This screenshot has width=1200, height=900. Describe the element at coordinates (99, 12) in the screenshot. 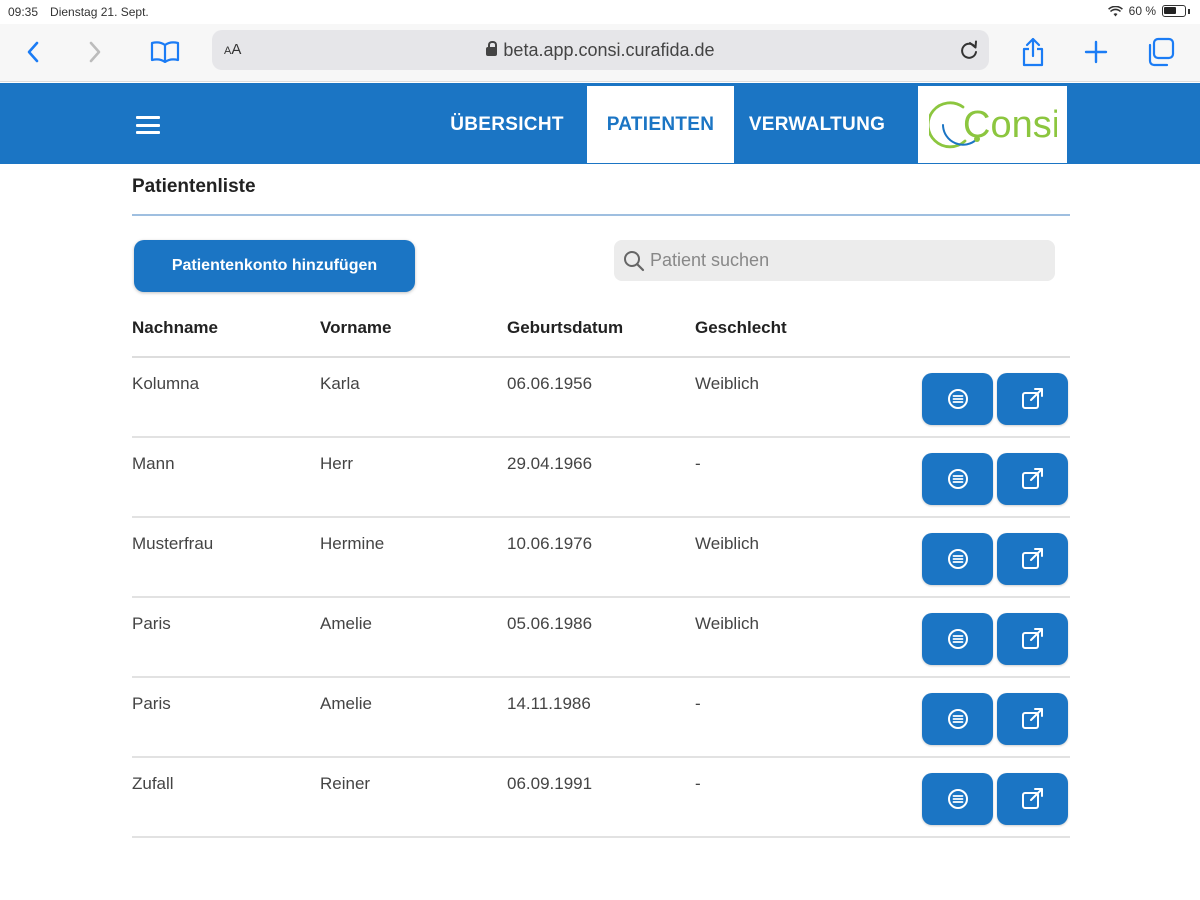

I see `status-date: Dienstag 21. Sept.` at that location.